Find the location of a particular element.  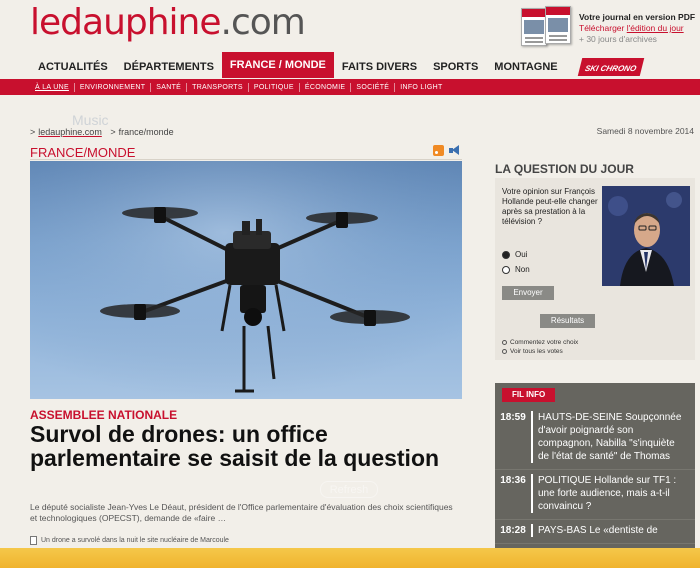

poll-option-oui-label: Oui is located at coordinates (521, 254).